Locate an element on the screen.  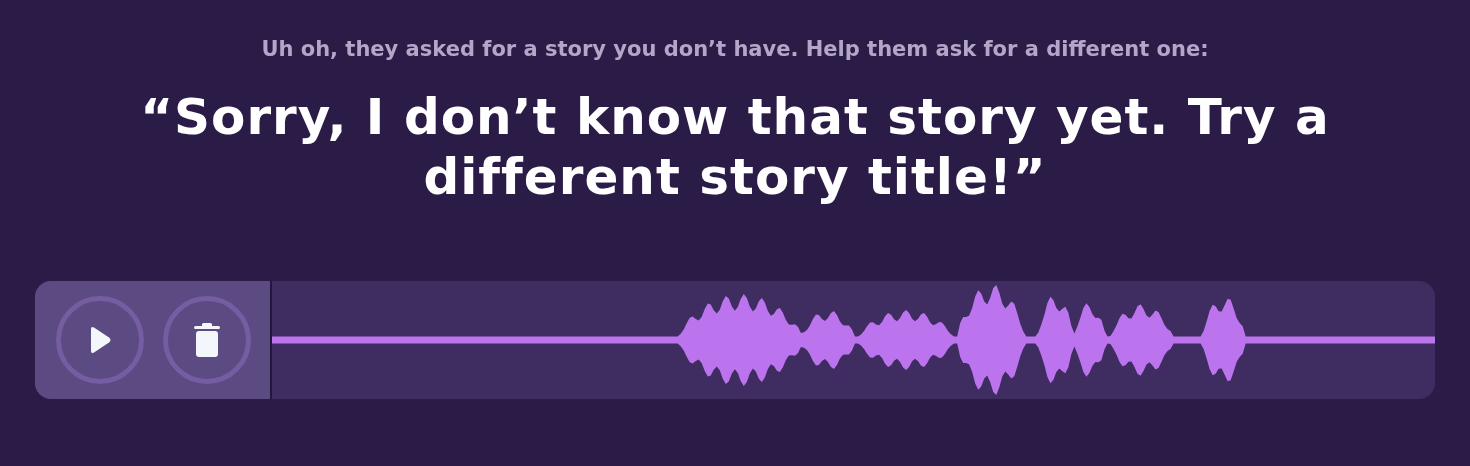
trash-icon is located at coordinates (207, 340).